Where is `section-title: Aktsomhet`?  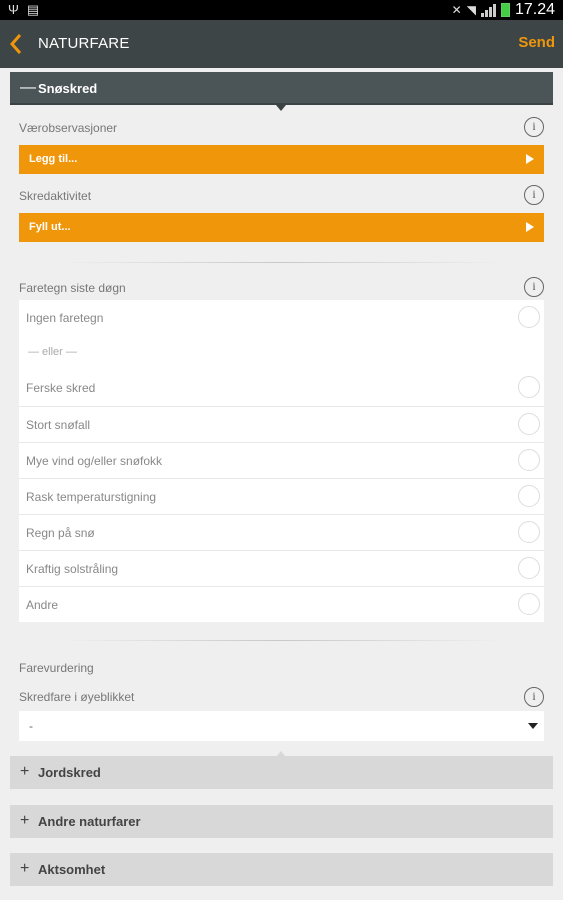 section-title: Aktsomhet is located at coordinates (72, 869).